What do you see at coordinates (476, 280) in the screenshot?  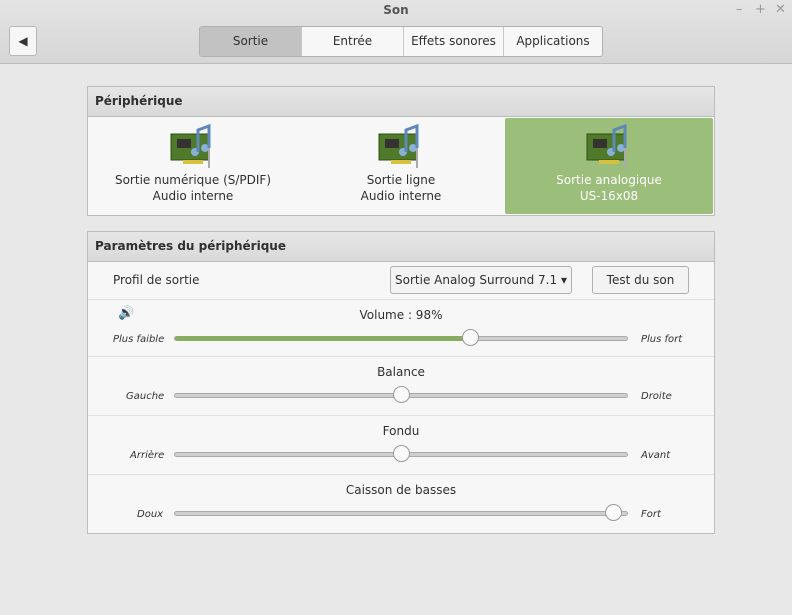 I see `profile-value: Sortie Analog Surround 7.1` at bounding box center [476, 280].